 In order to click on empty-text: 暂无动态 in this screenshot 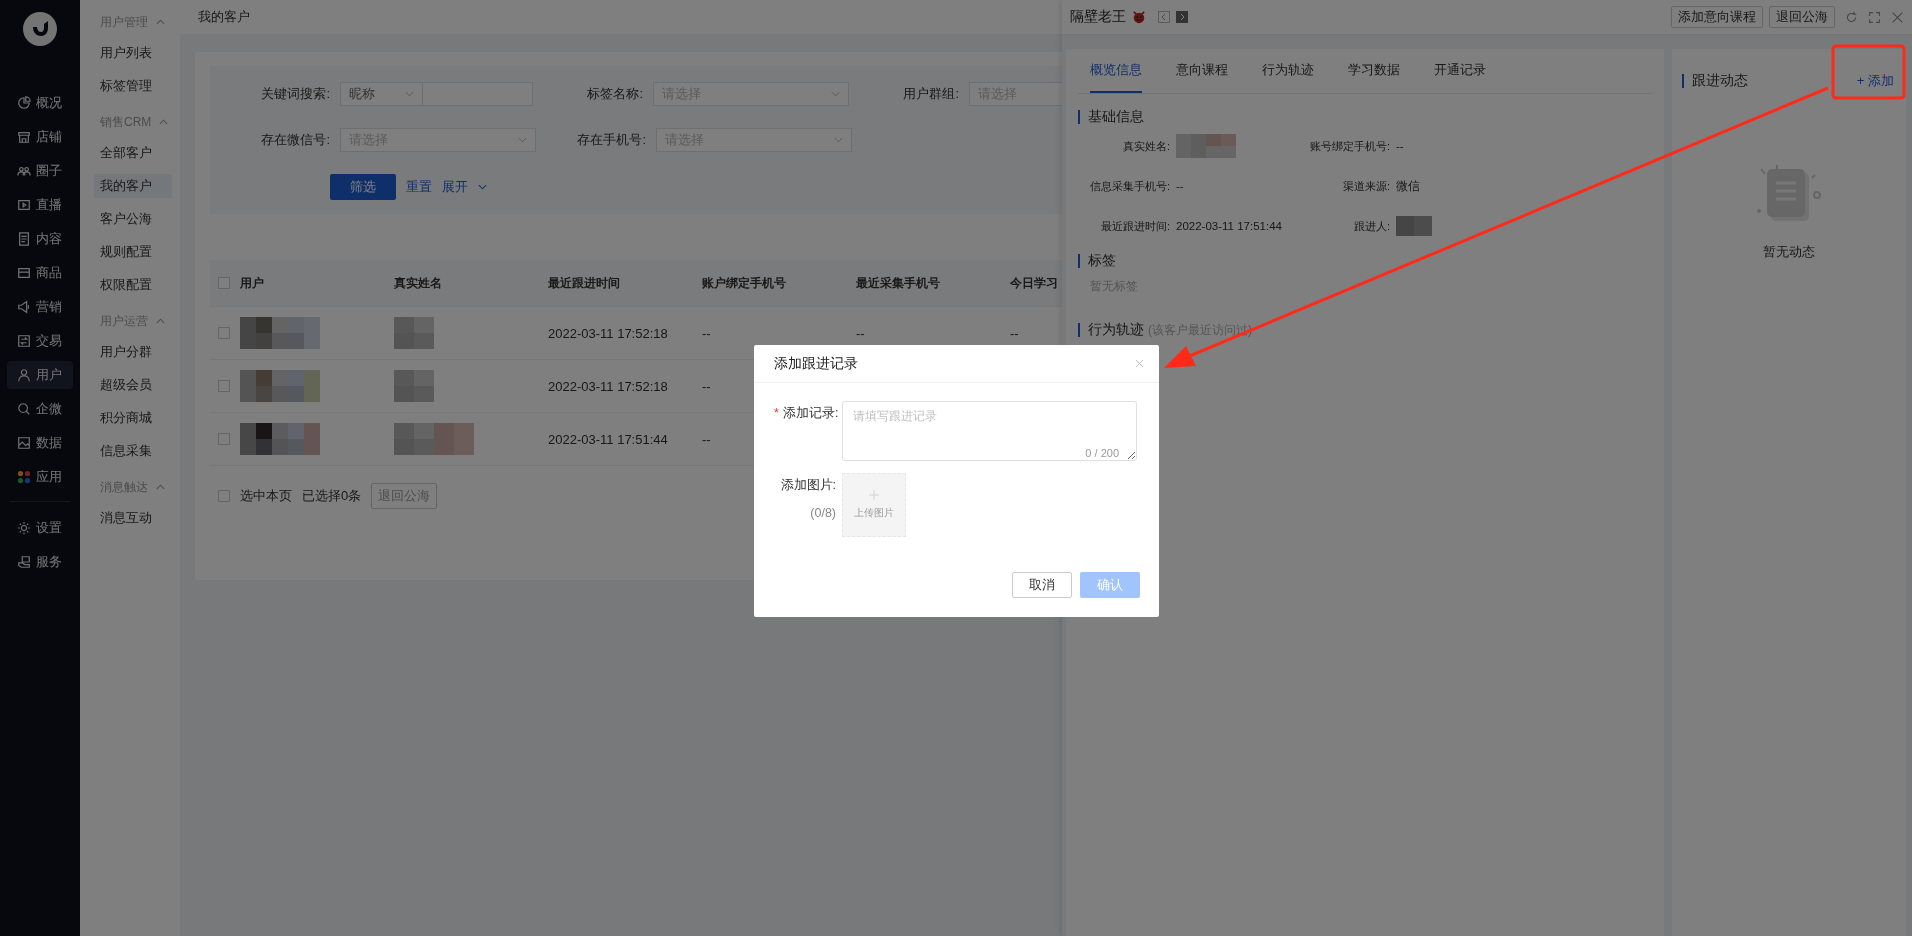, I will do `click(1789, 252)`.